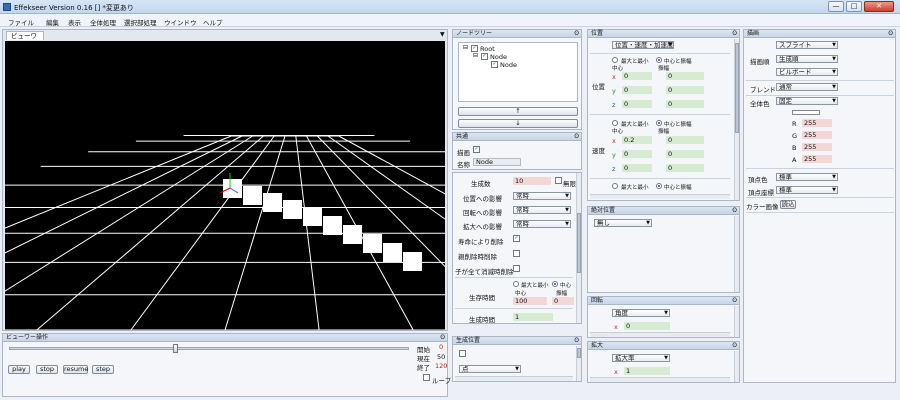 The width and height of the screenshot is (900, 400). What do you see at coordinates (75, 369) in the screenshot?
I see `resume-button: resume` at bounding box center [75, 369].